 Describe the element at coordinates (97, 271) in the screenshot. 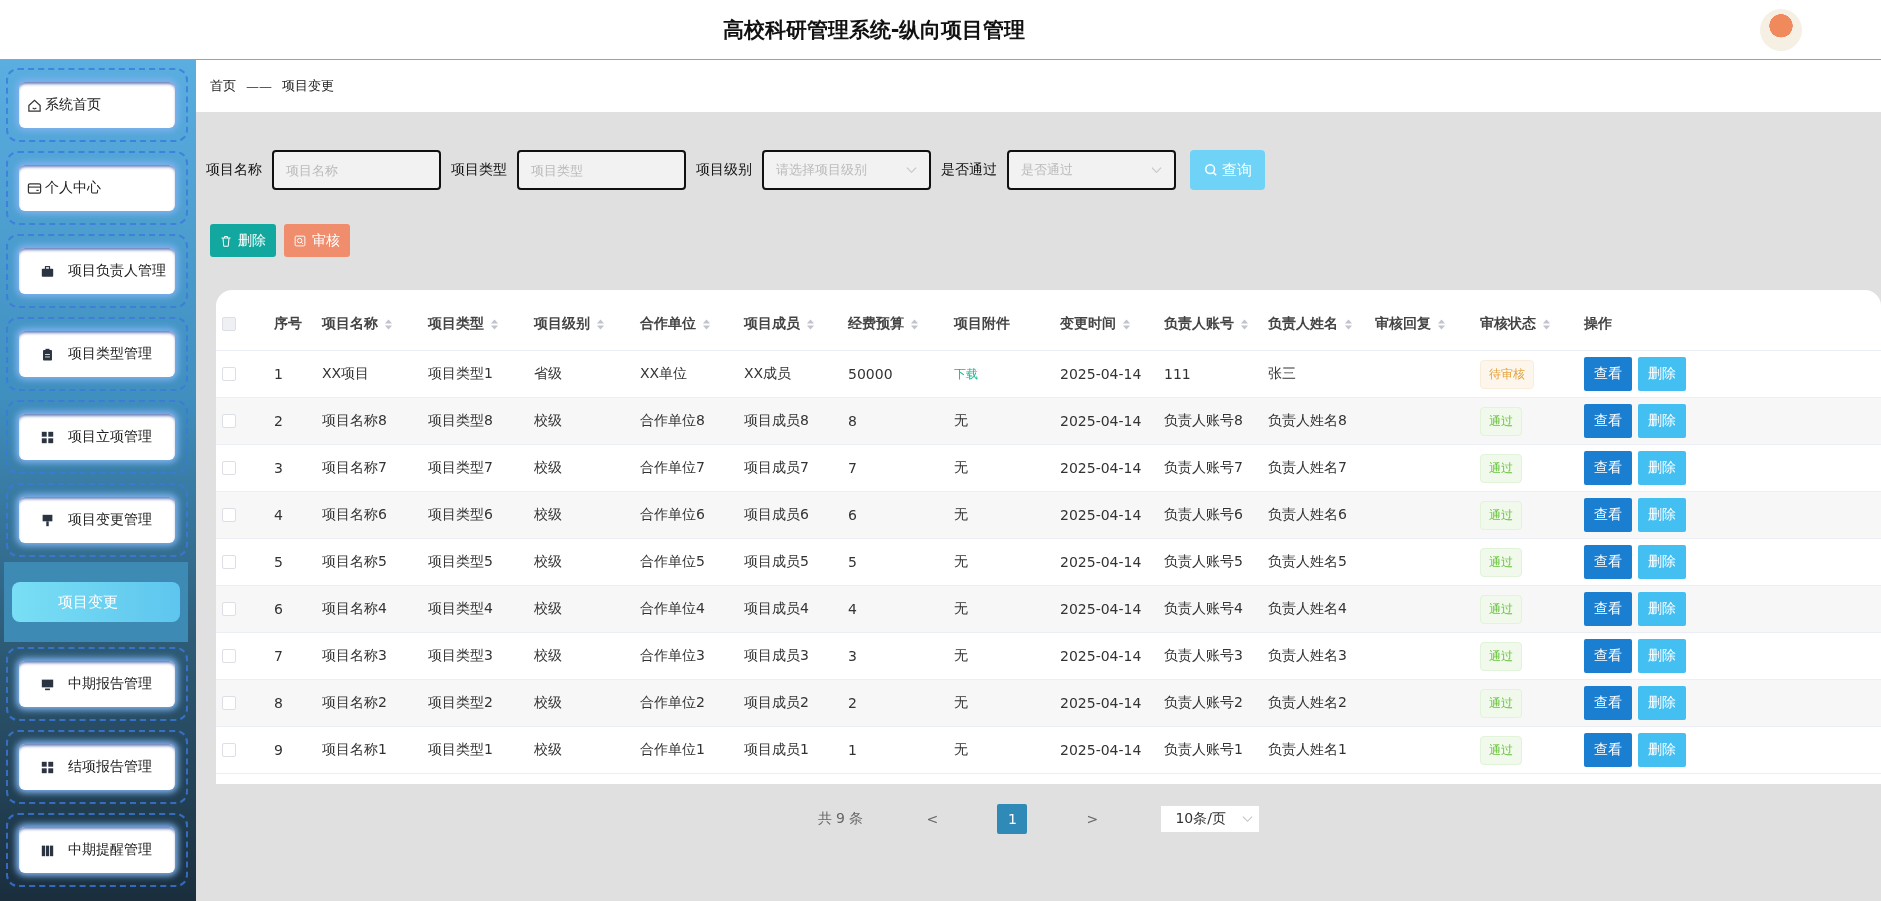

I see `menu-item: 项目负责人管理` at that location.